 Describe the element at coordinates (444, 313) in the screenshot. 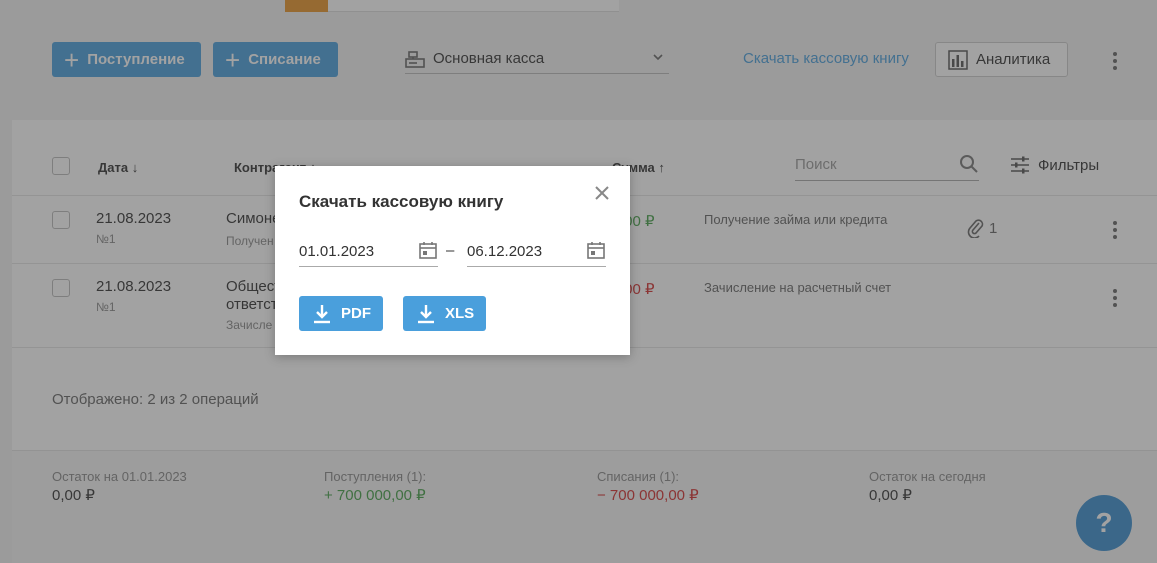

I see `download-xls-button: XLS` at that location.